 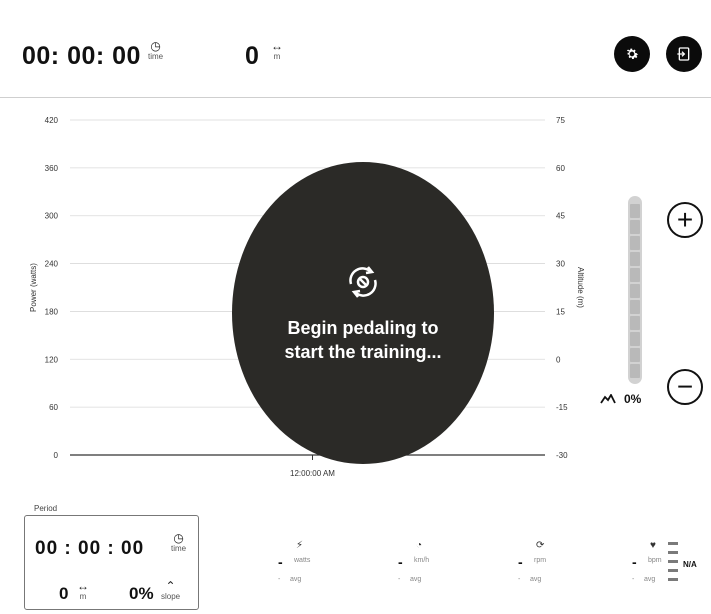 What do you see at coordinates (649, 565) in the screenshot?
I see `heart-rate-metric: ♥ - bpm - avg` at bounding box center [649, 565].